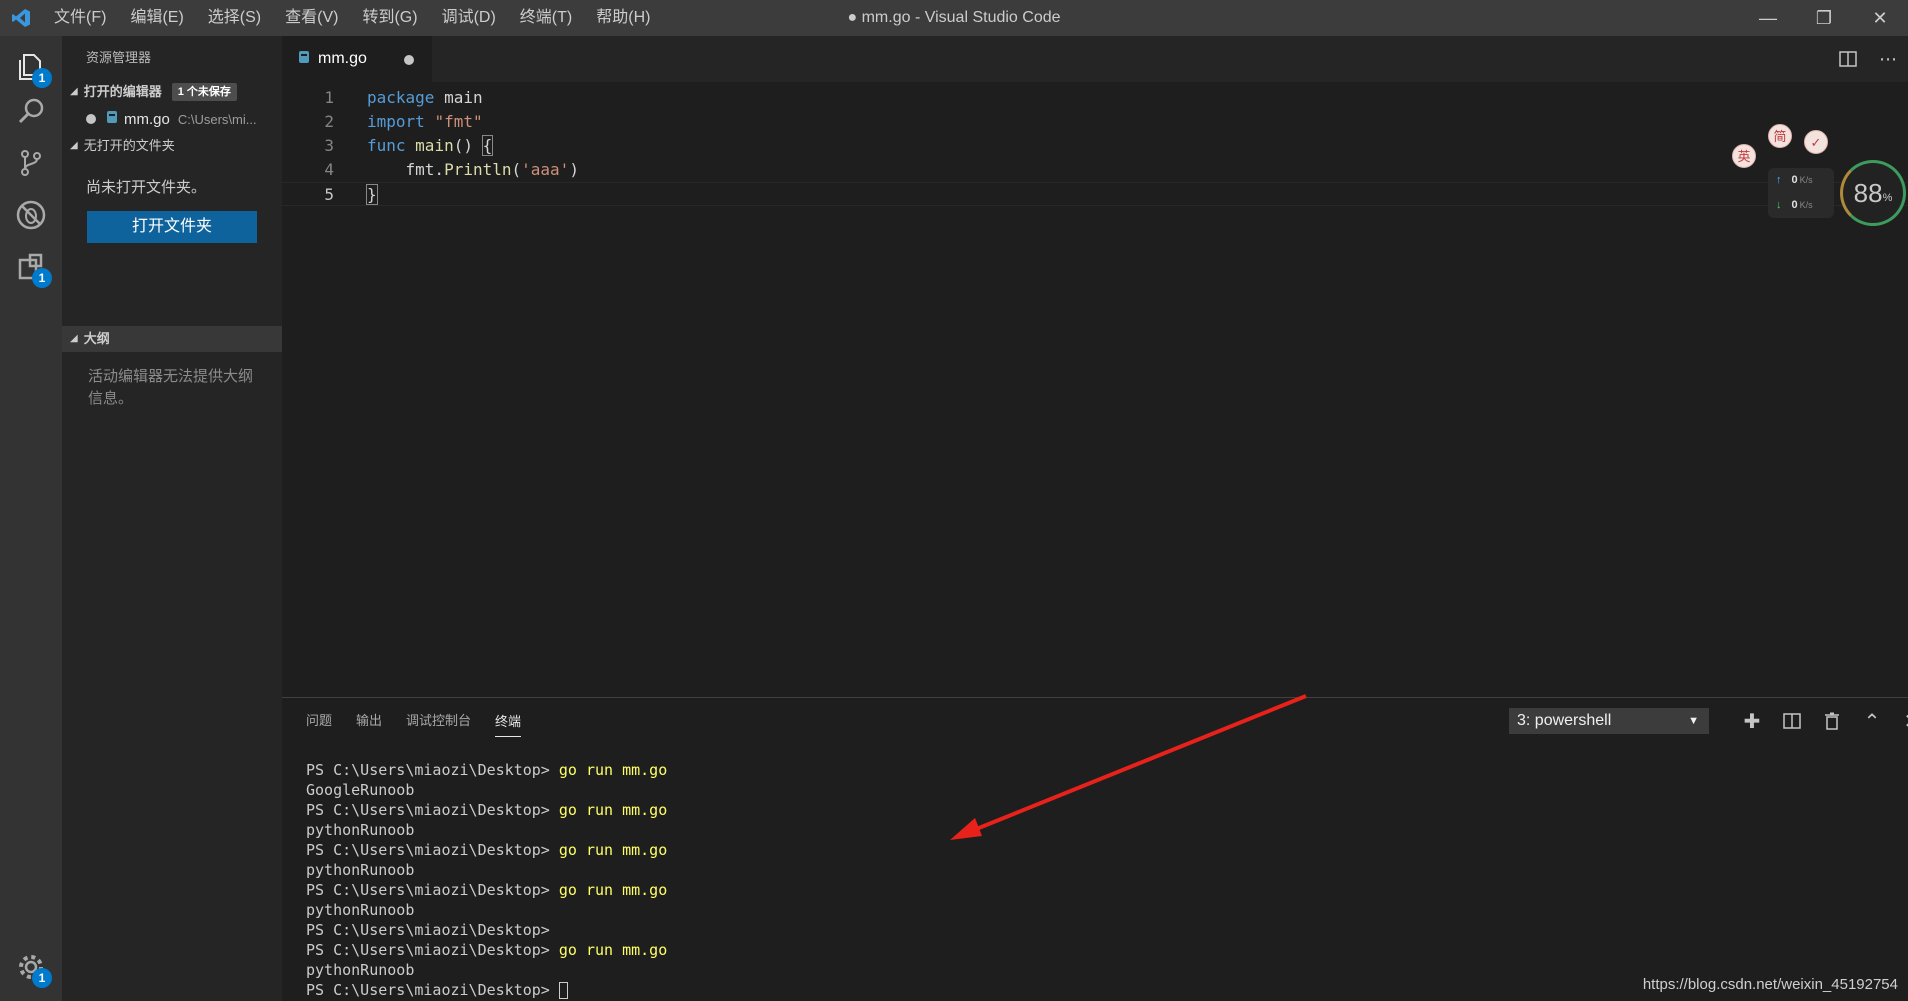  What do you see at coordinates (357, 59) in the screenshot?
I see `tab-mm-go: mm.go` at bounding box center [357, 59].